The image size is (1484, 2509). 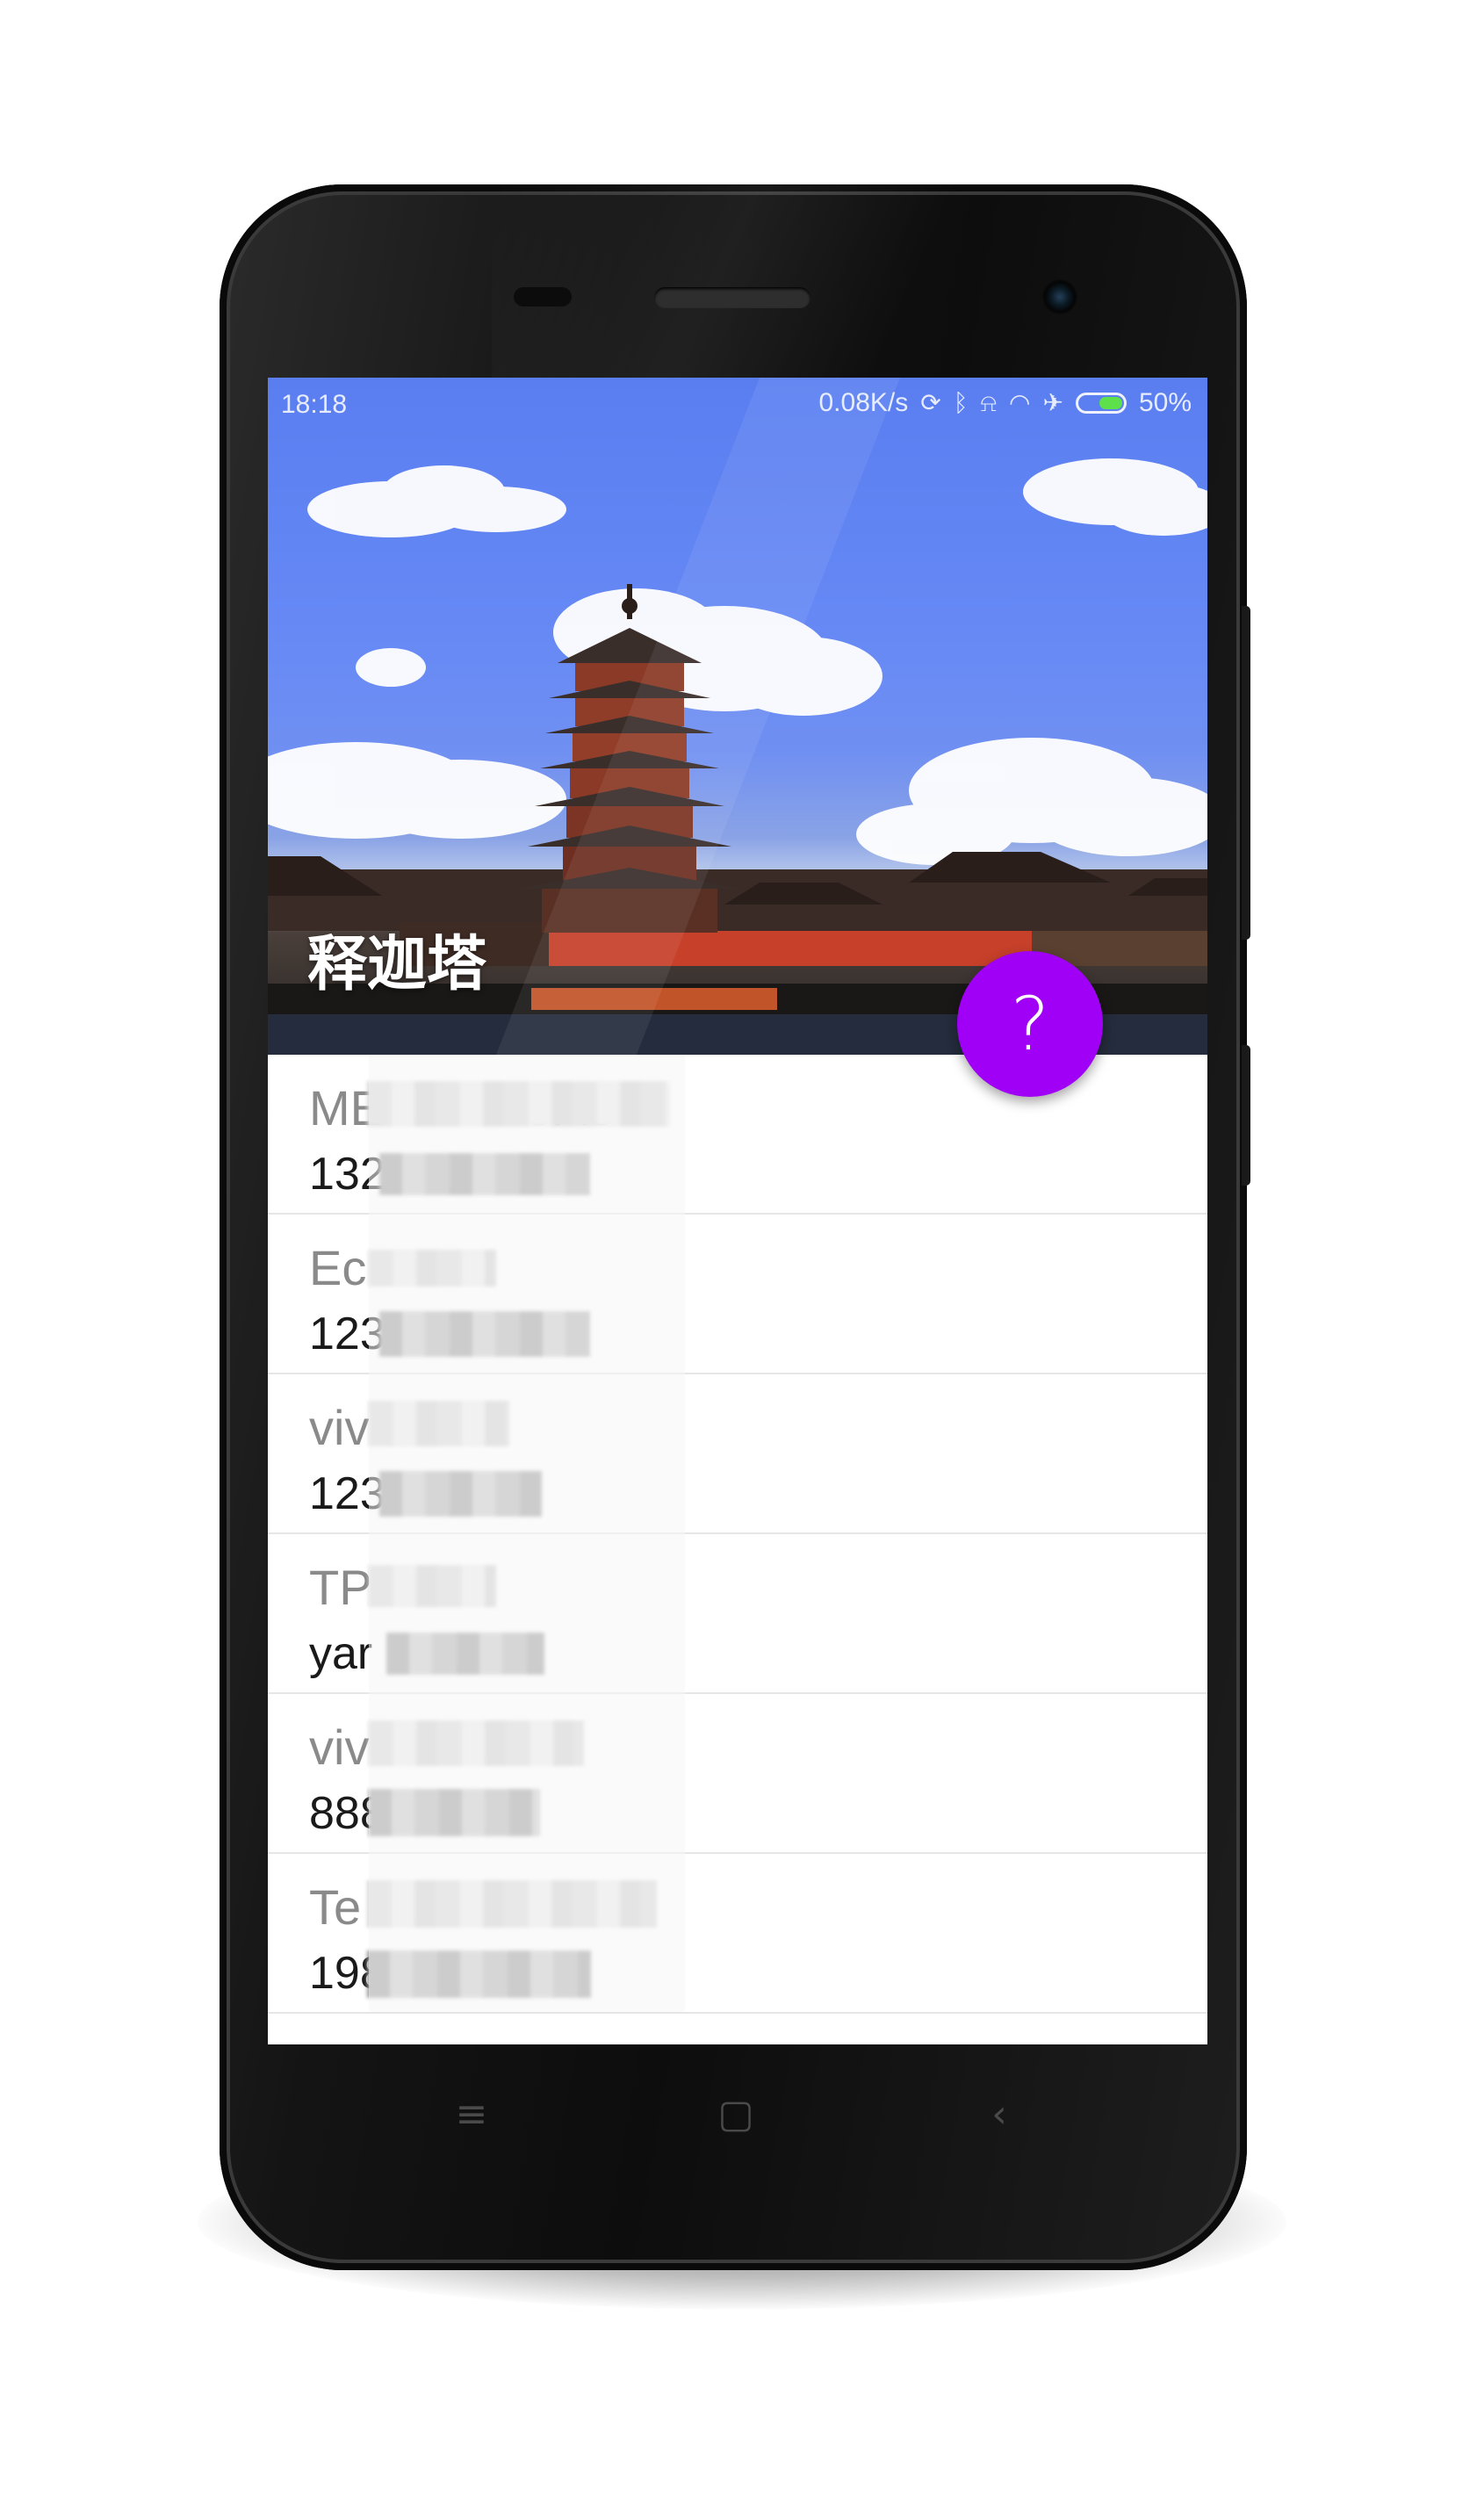 I want to click on volume-button, so click(x=1246, y=773).